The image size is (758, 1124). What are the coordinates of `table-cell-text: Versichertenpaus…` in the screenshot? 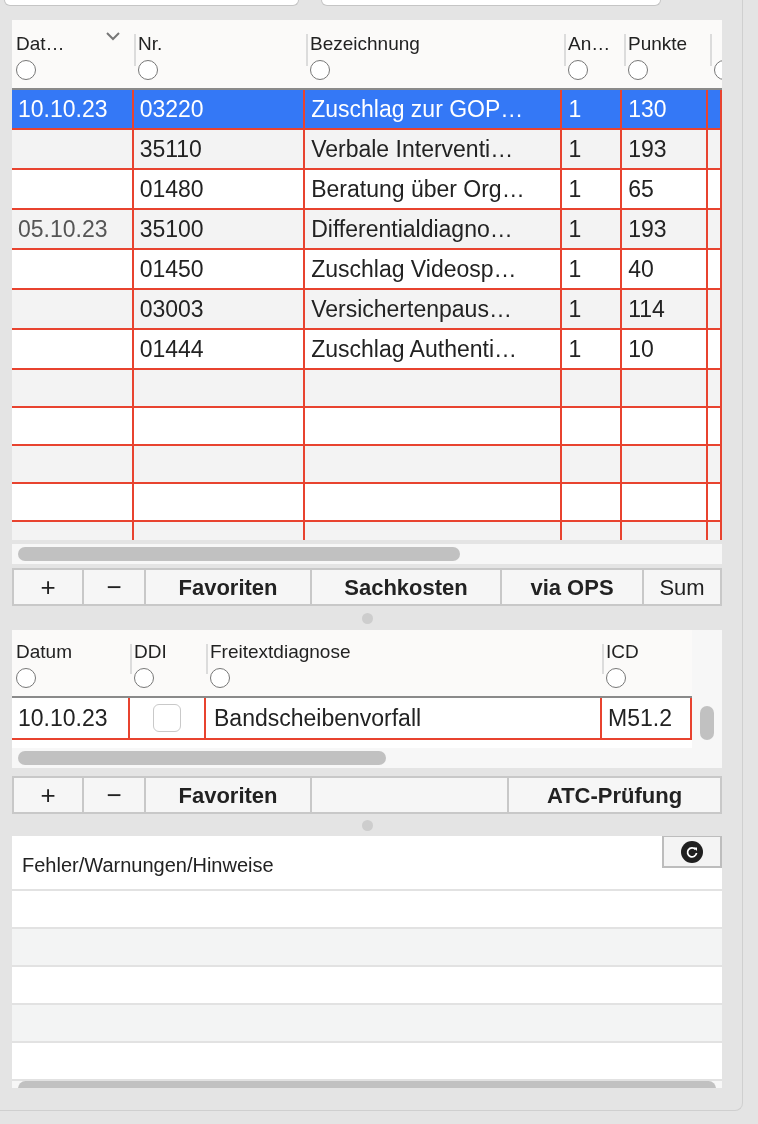 It's located at (411, 309).